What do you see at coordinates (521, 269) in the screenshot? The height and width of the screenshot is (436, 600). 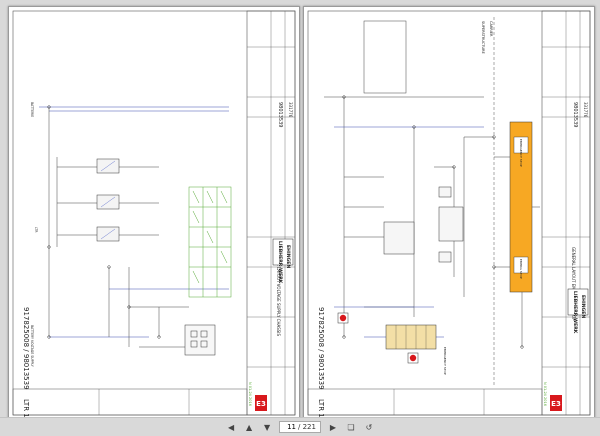 I see `svg-text: EMERG STOP` at bounding box center [521, 269].